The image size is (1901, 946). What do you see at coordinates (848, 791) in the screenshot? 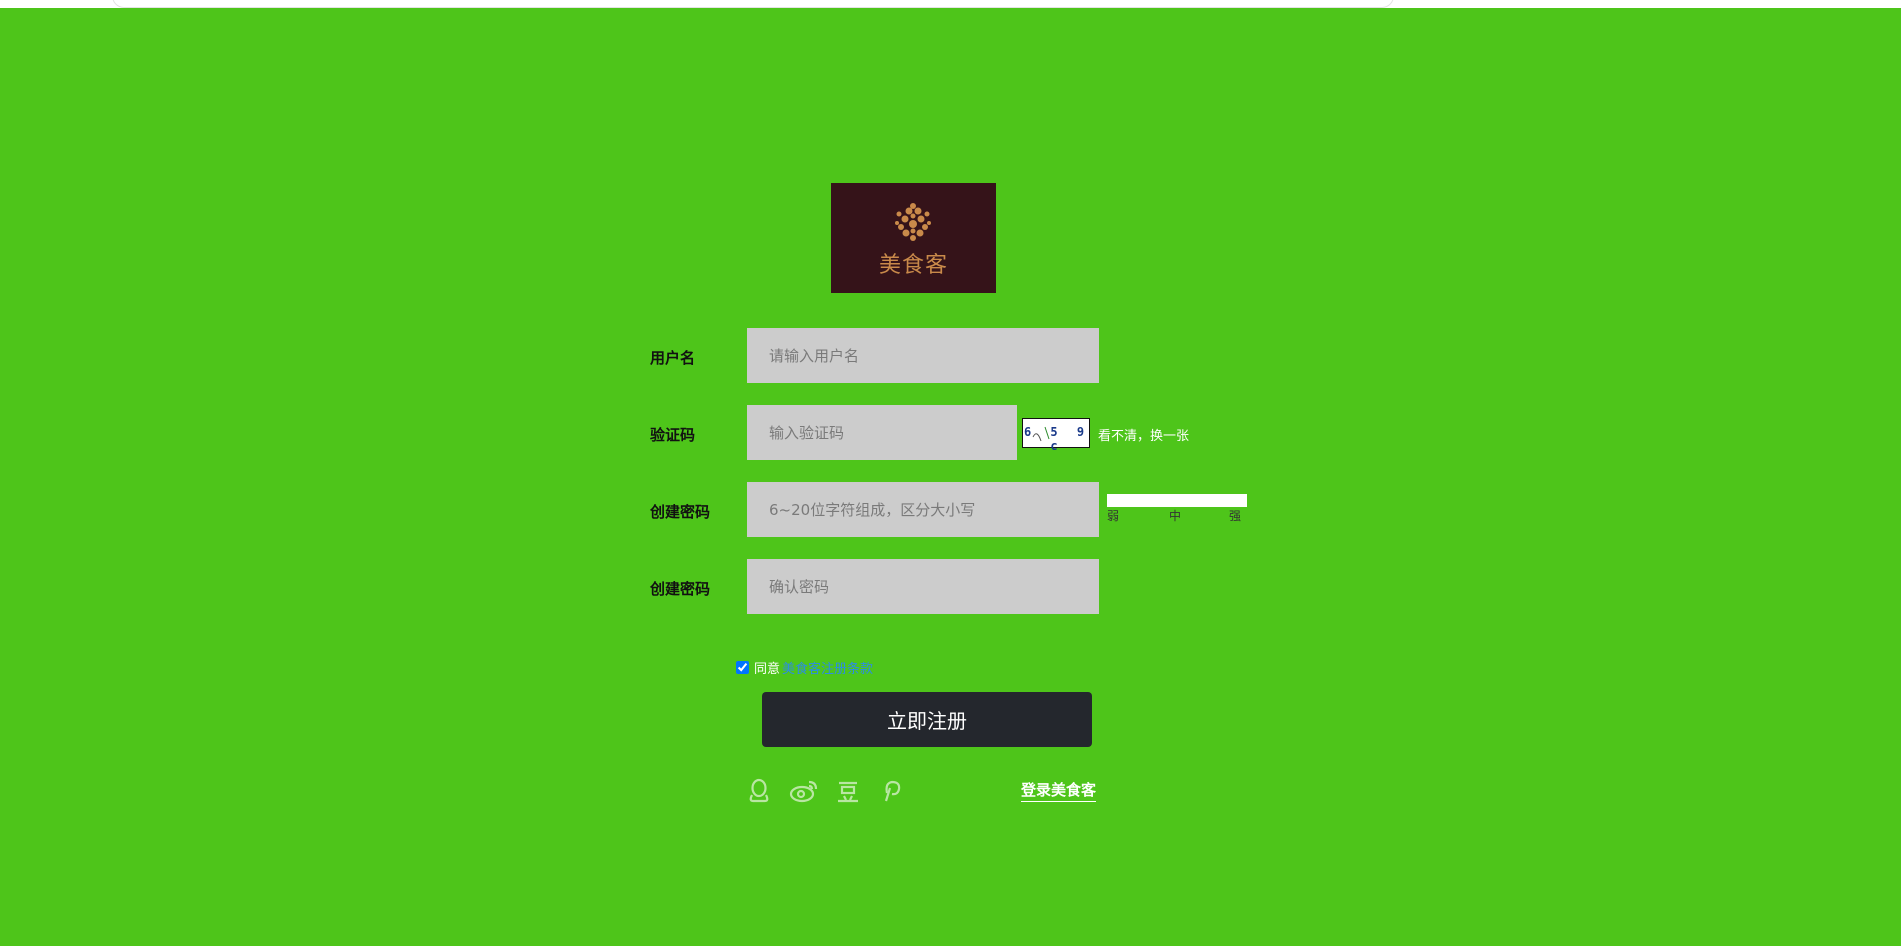
I see `douban-icon` at bounding box center [848, 791].